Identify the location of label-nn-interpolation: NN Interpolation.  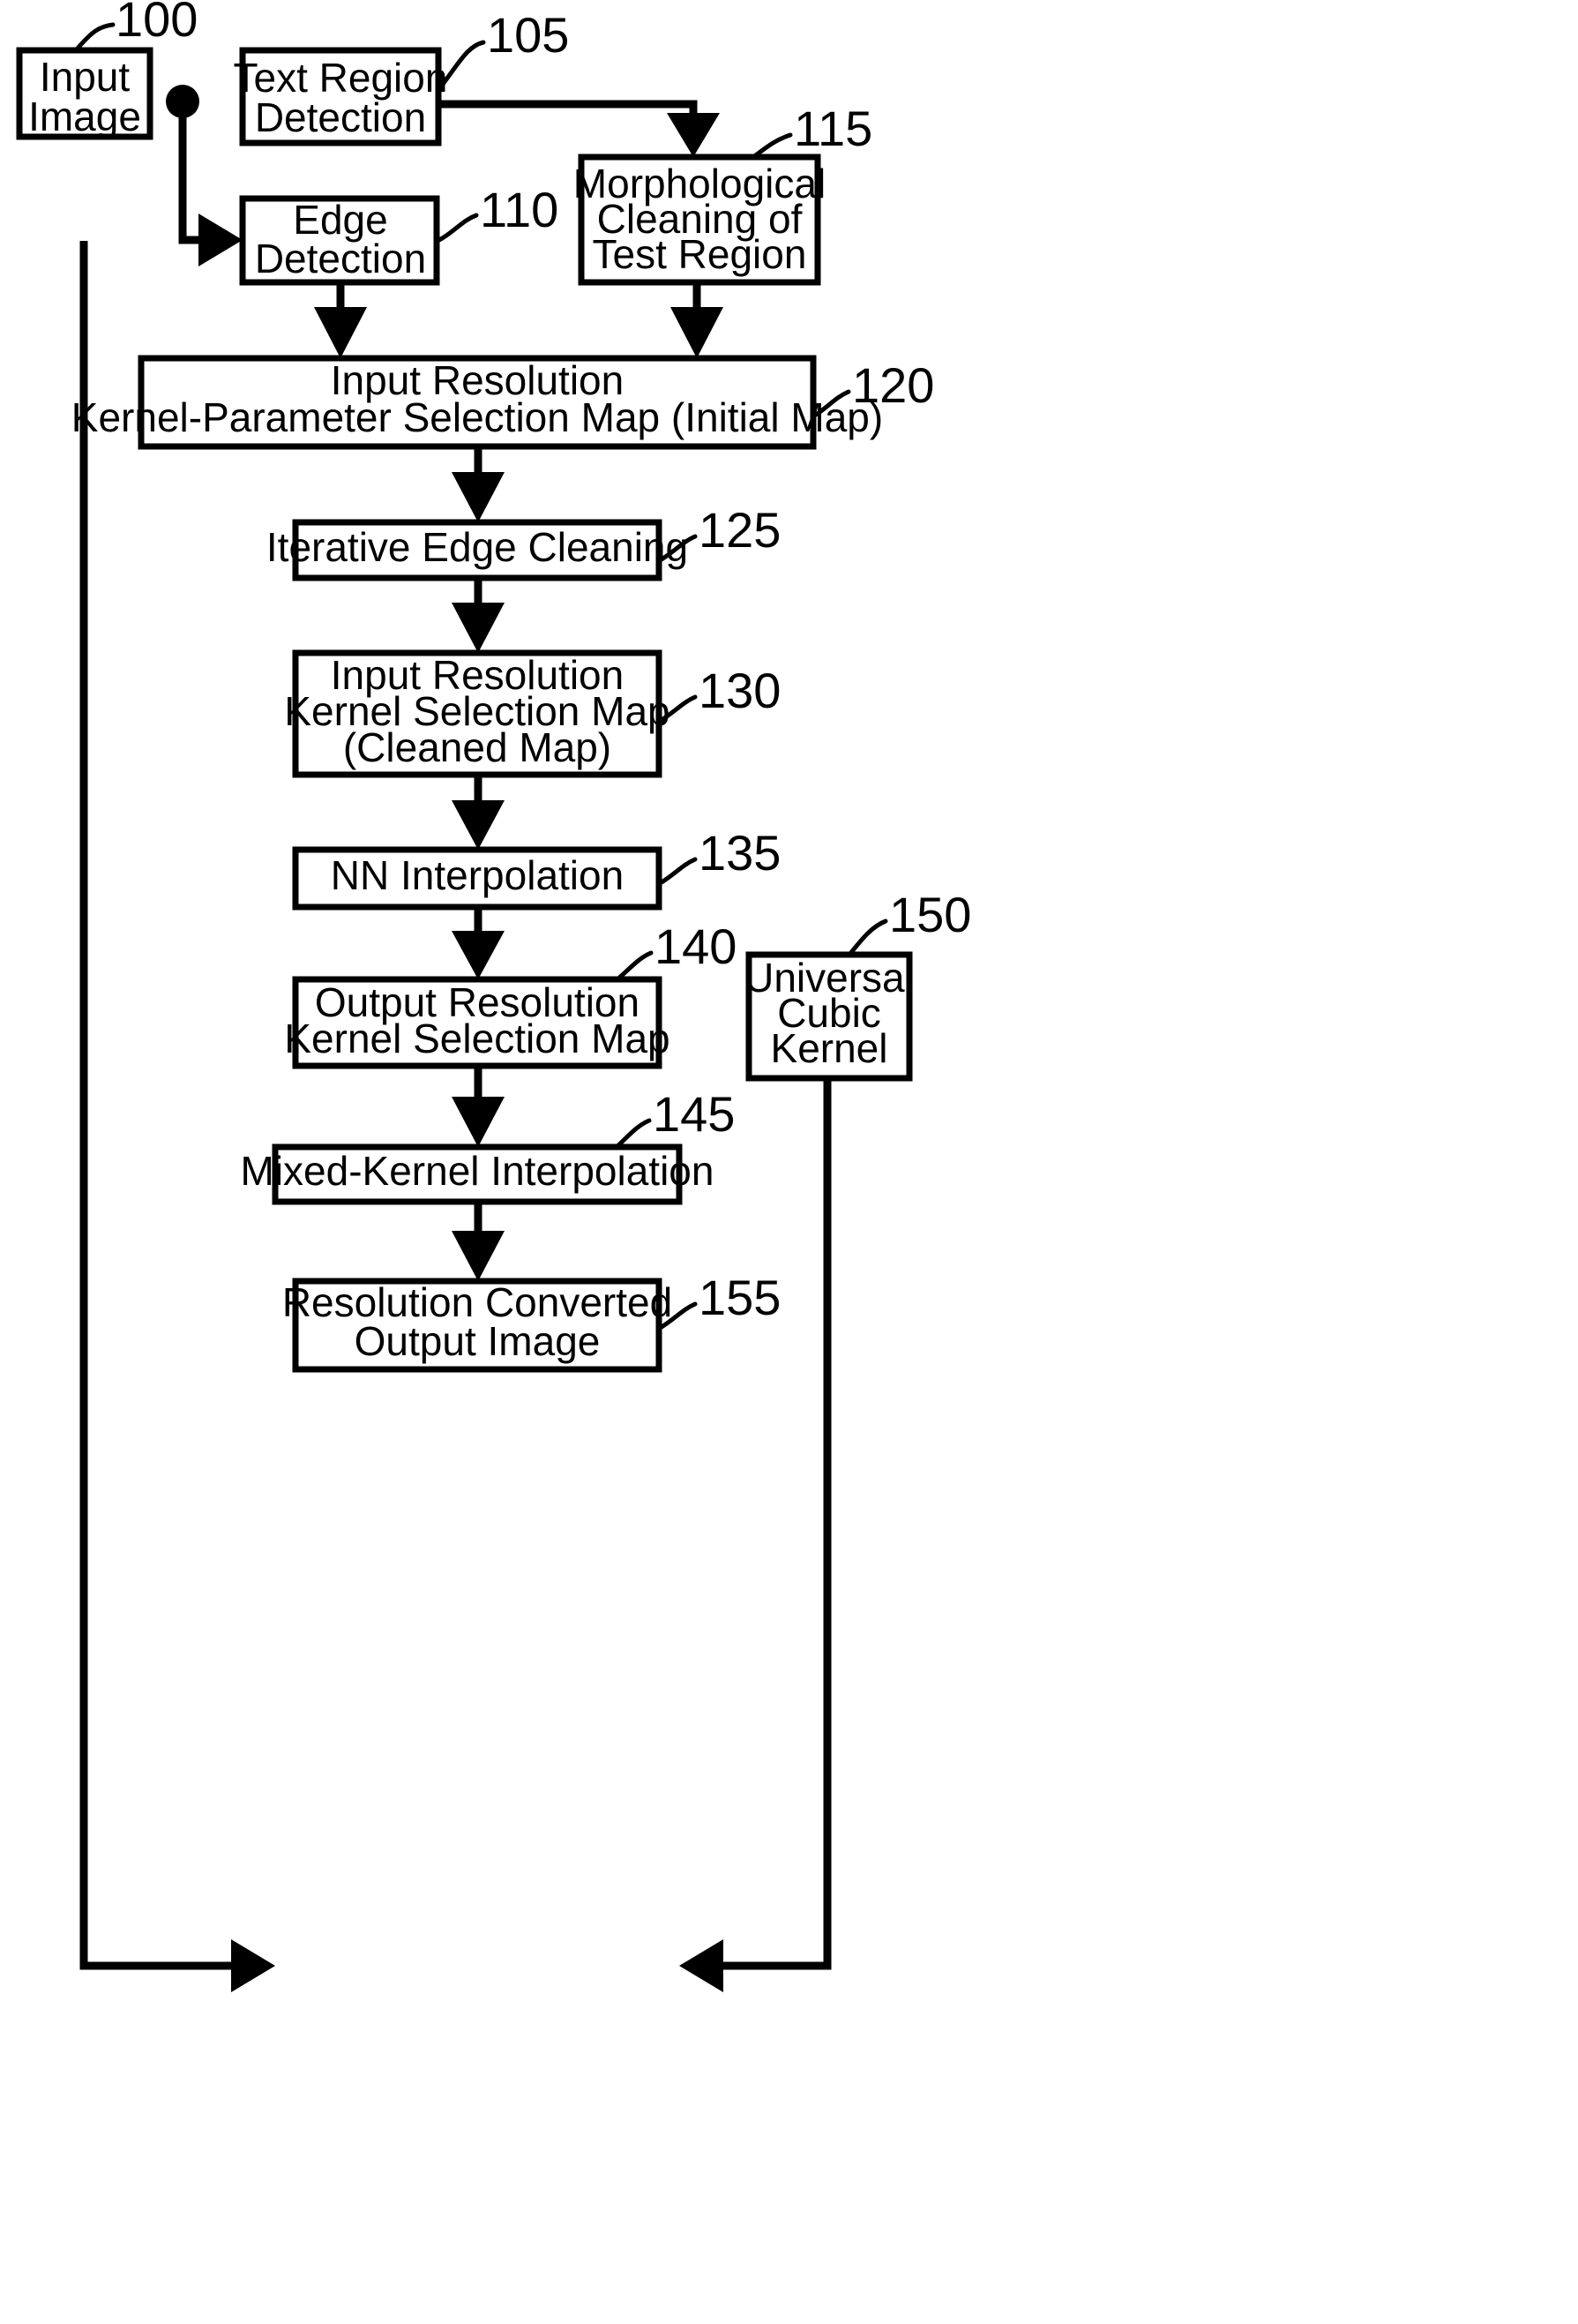
(477, 875).